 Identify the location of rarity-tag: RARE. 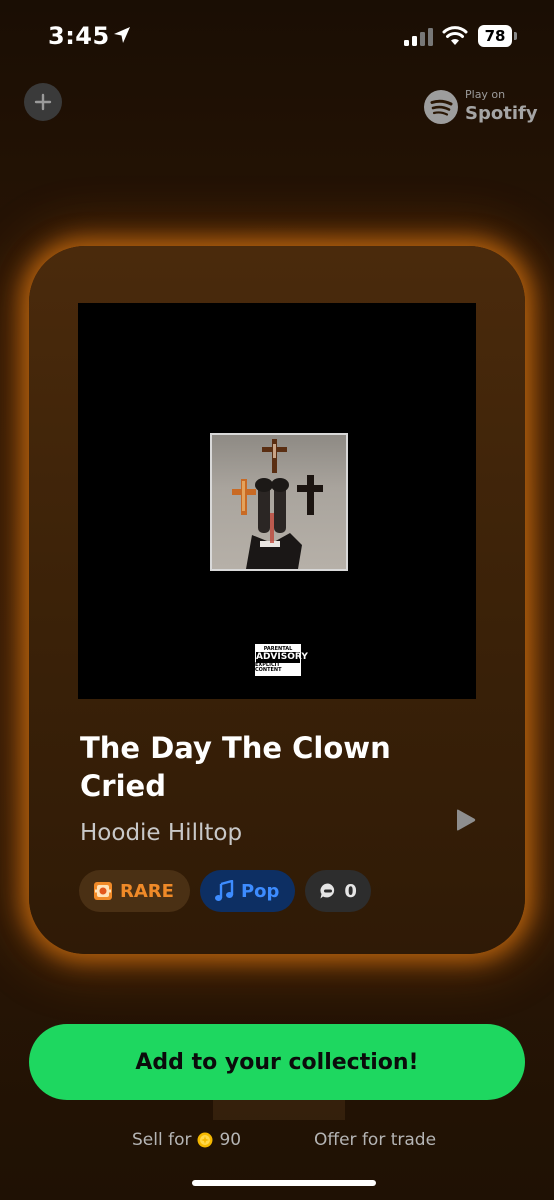
(134, 891).